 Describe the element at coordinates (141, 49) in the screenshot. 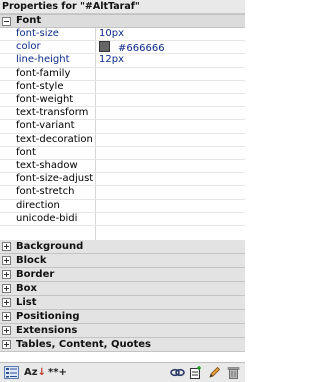

I see `color-value: #666666` at that location.